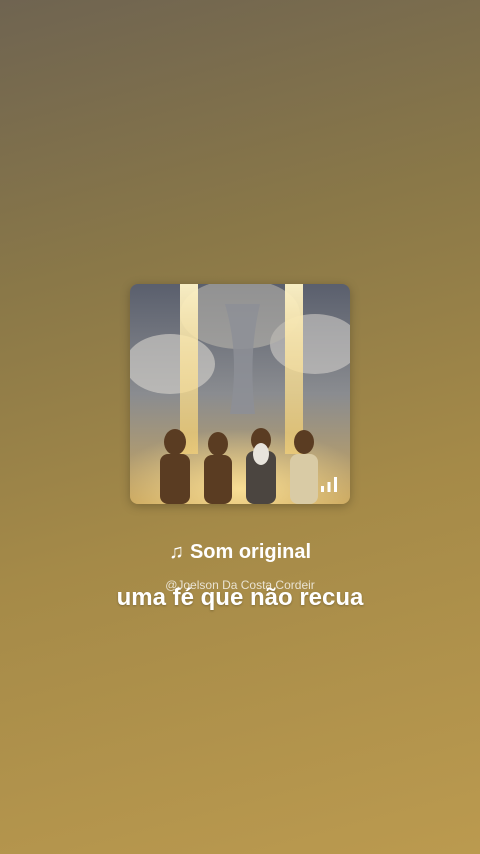  Describe the element at coordinates (250, 552) in the screenshot. I see `sound-title: Som original` at that location.